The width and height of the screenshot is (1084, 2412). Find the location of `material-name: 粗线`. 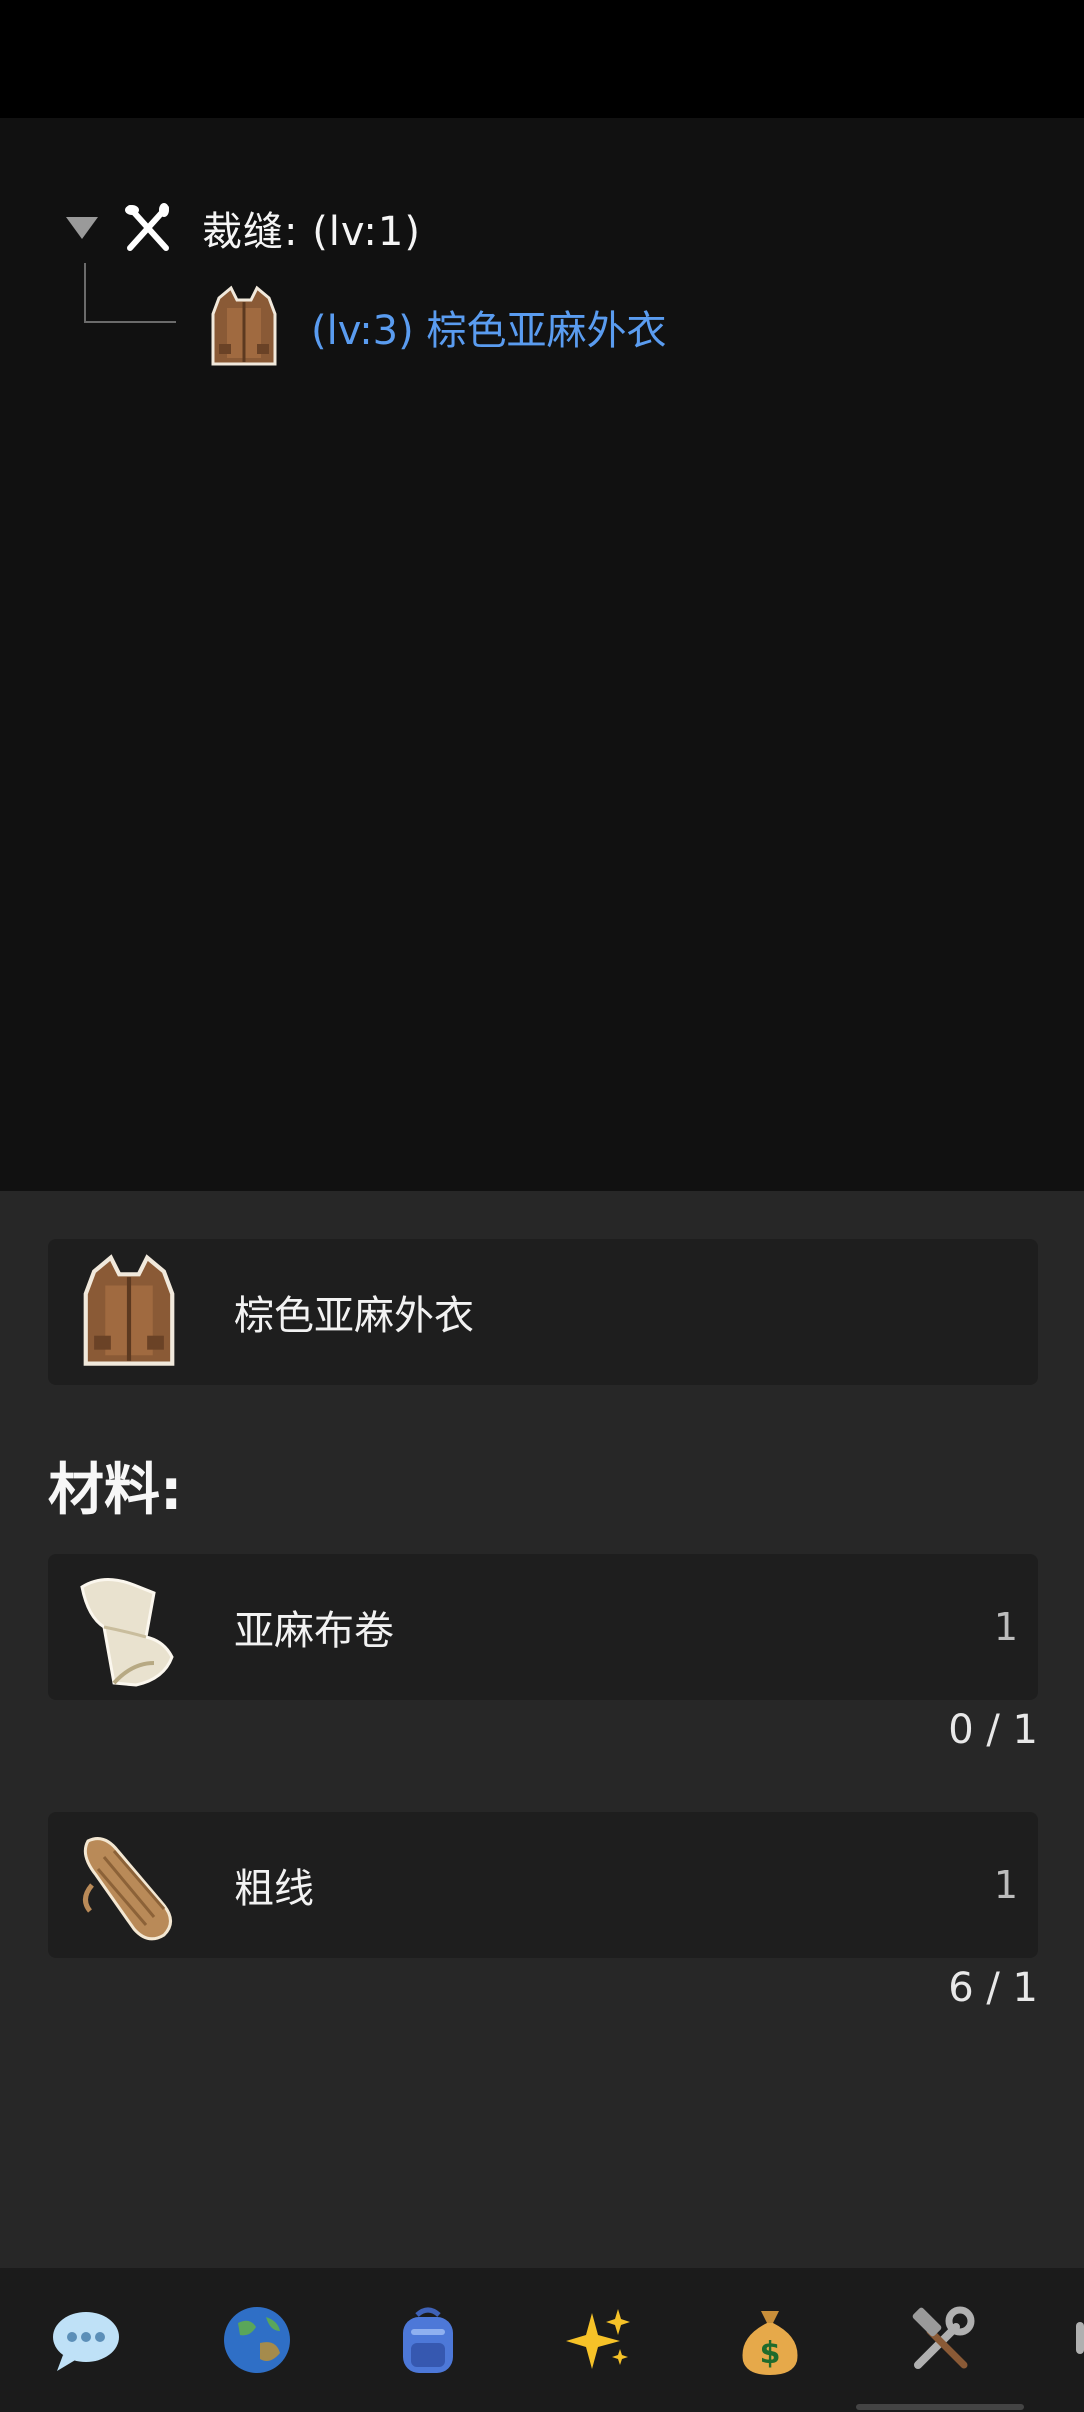

material-name: 粗线 is located at coordinates (274, 1889).